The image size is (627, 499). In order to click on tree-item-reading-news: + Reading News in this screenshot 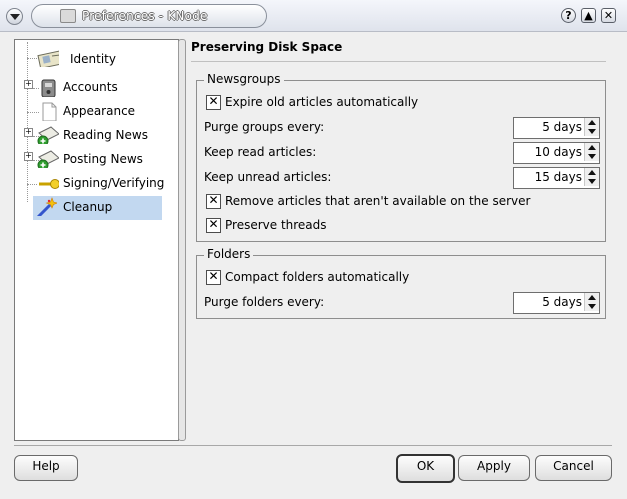, I will do `click(96, 136)`.